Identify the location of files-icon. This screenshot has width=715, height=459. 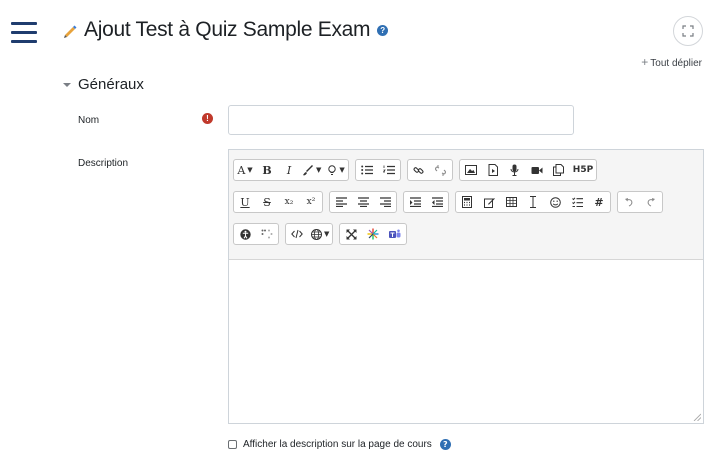
(559, 170).